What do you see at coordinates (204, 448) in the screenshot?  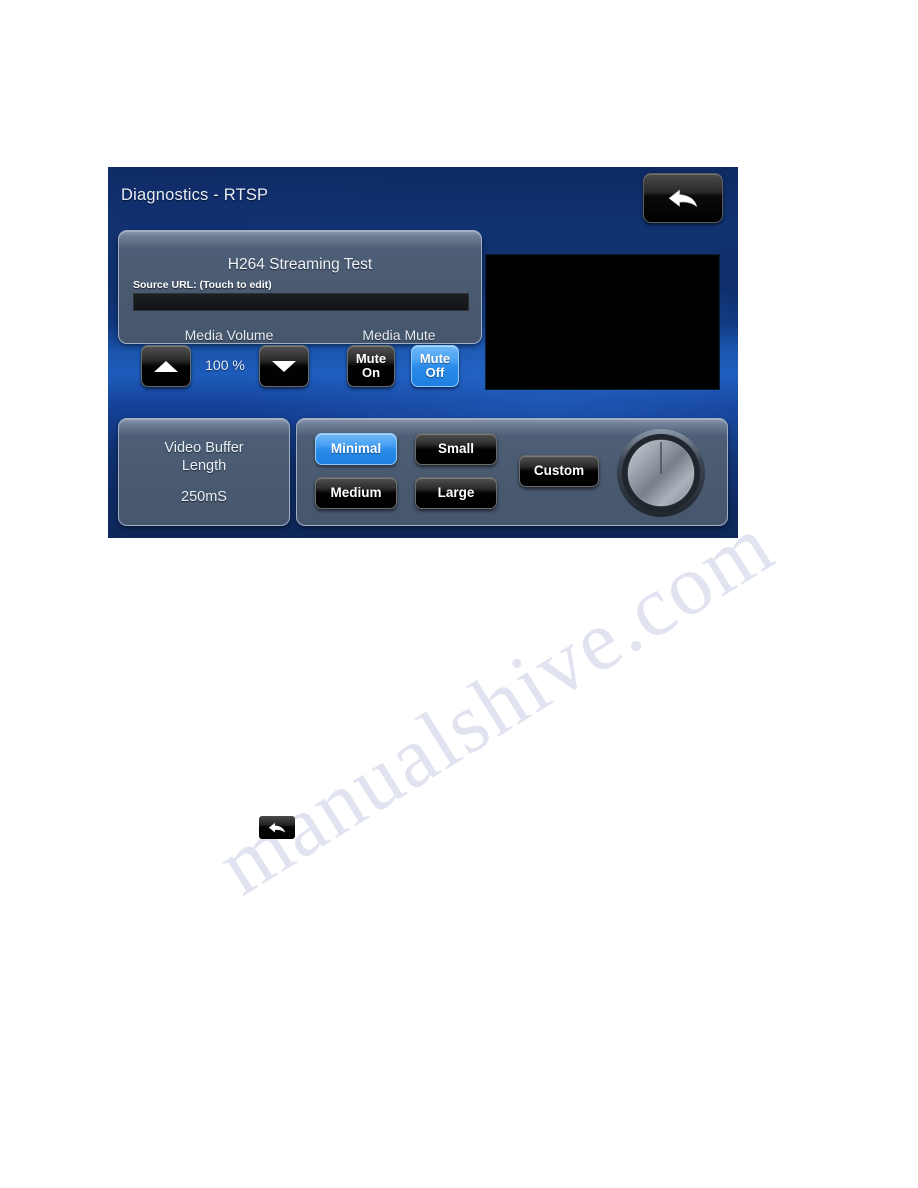 I see `buffer-title-line1: Video Buffer` at bounding box center [204, 448].